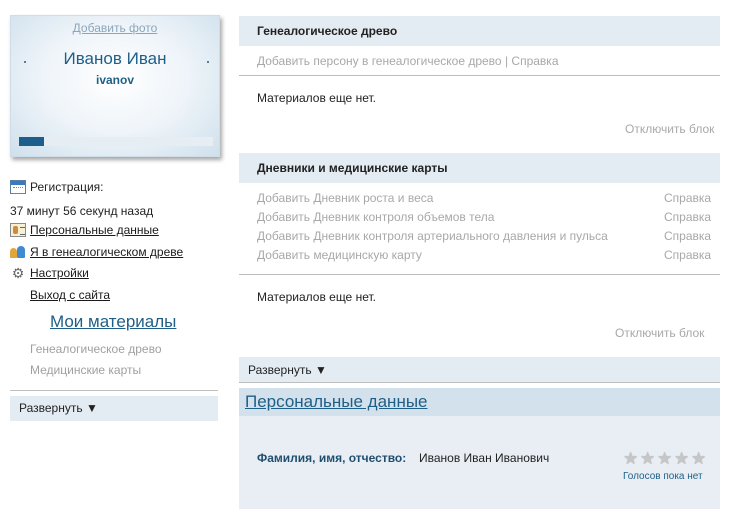 The height and width of the screenshot is (521, 730). What do you see at coordinates (663, 476) in the screenshot?
I see `votes-text: Голосов пока нет` at bounding box center [663, 476].